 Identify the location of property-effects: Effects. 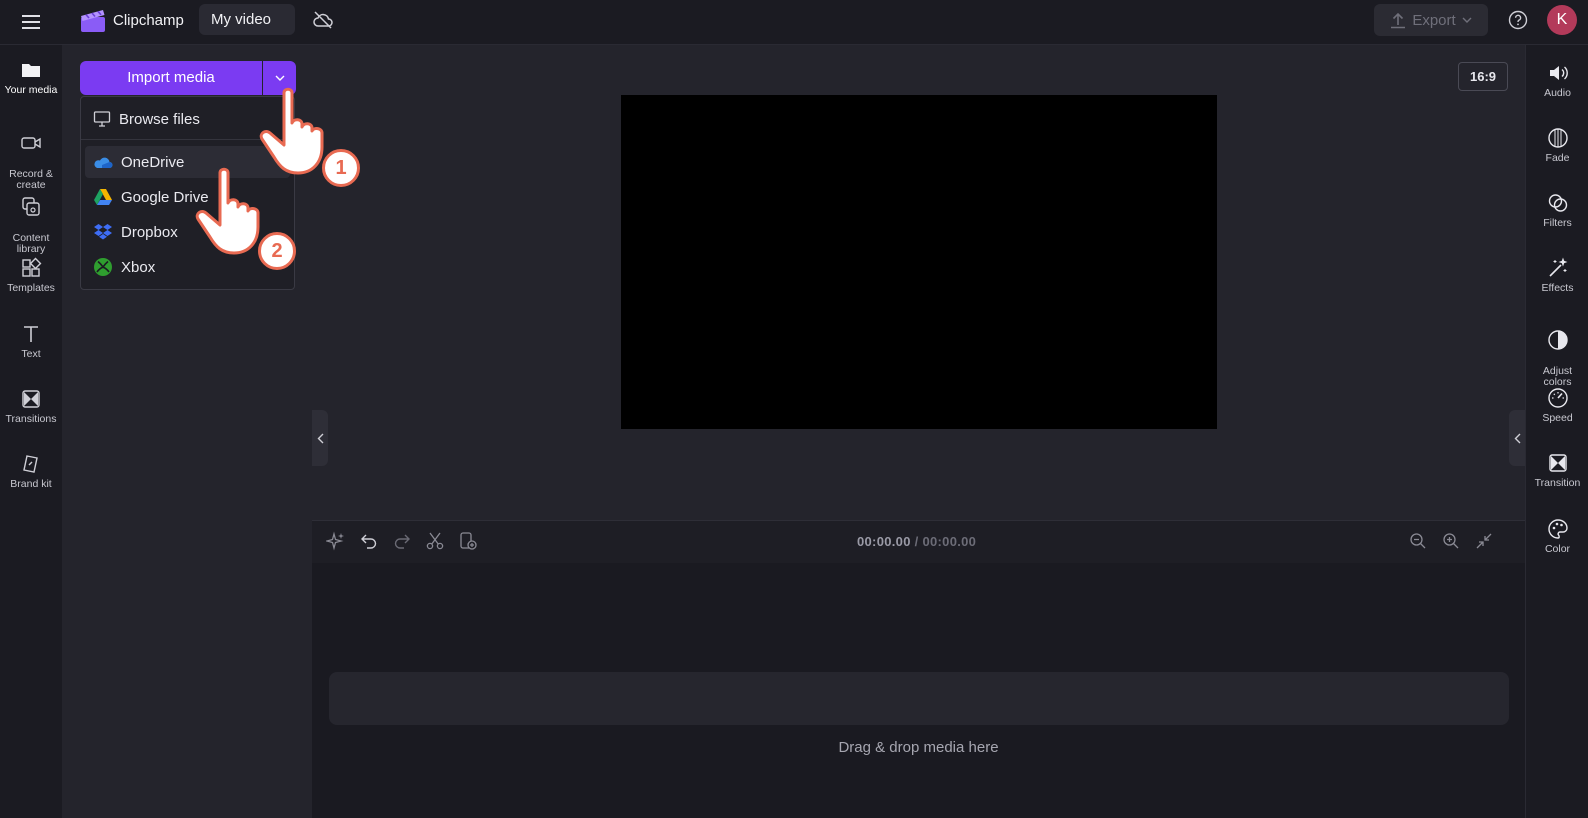
(1557, 275).